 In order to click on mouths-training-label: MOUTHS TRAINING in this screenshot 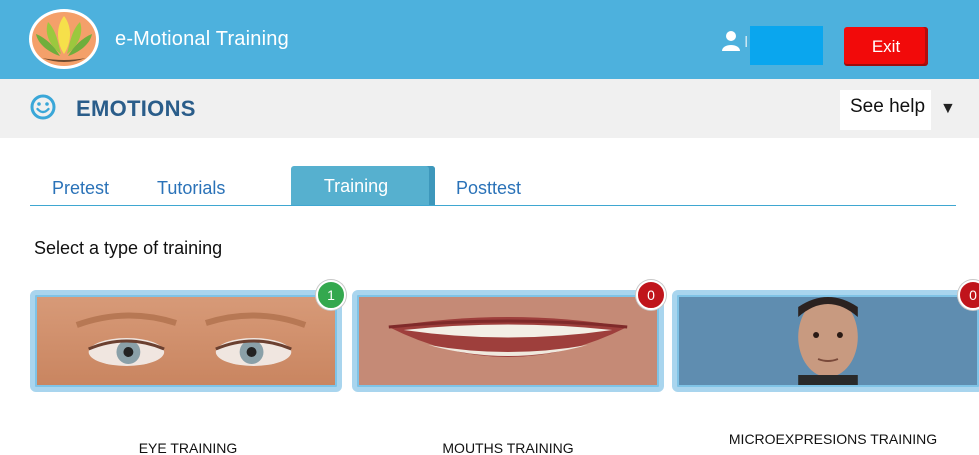, I will do `click(508, 447)`.